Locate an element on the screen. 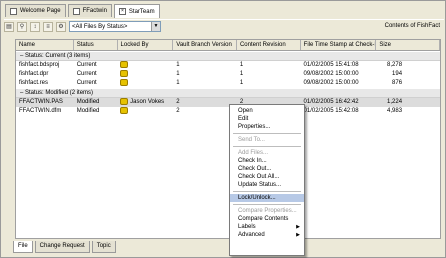  document-tab: FFactwin is located at coordinates (89, 10).